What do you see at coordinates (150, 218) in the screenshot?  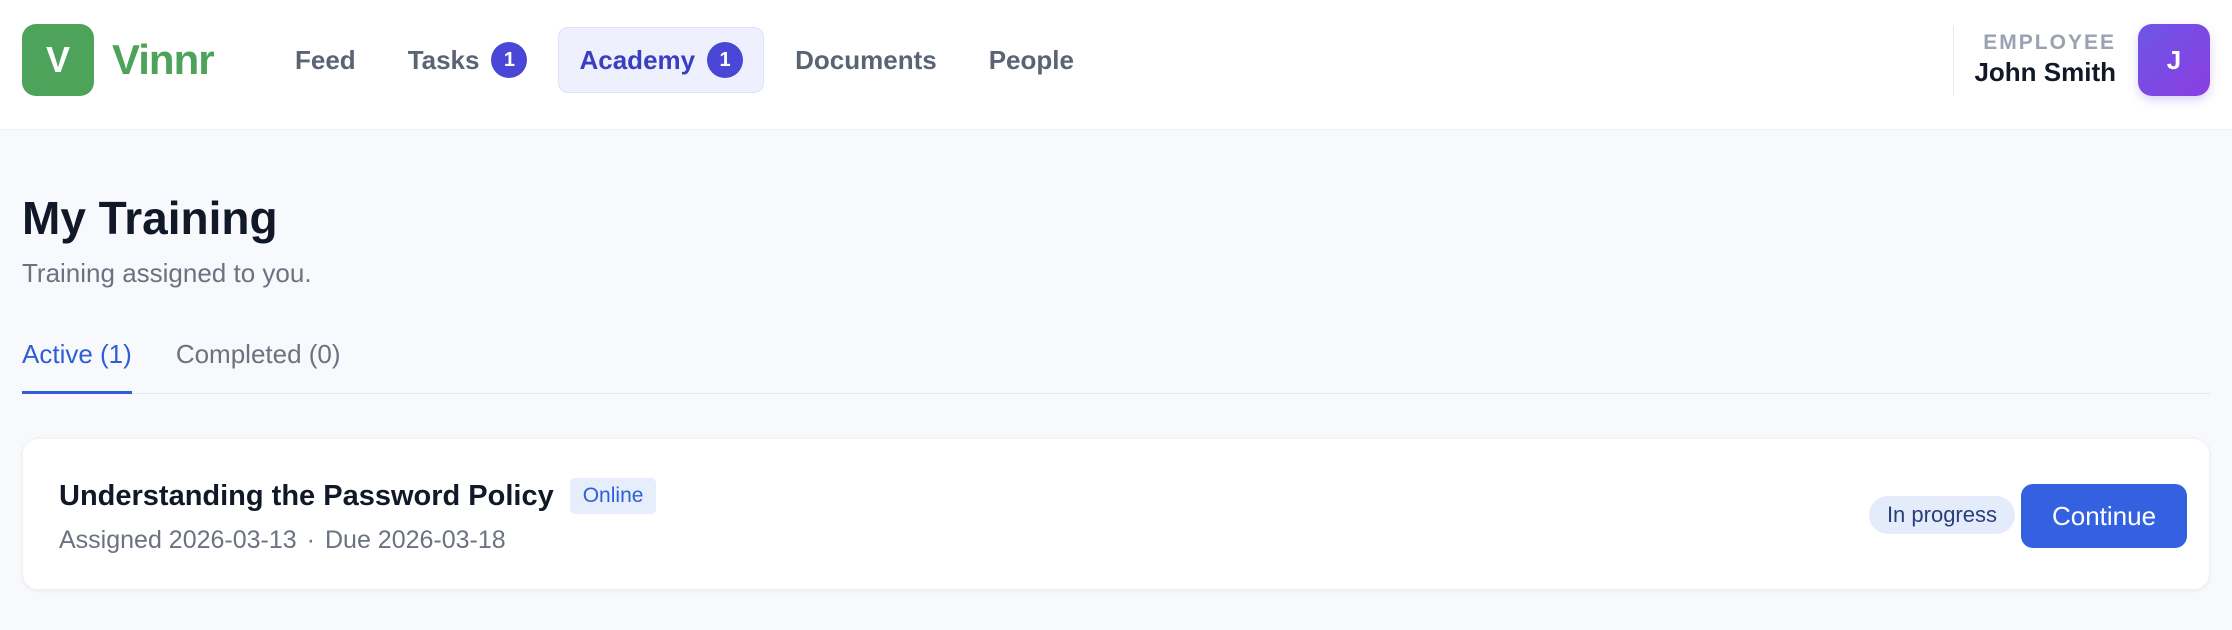 I see `page-title: My Training` at bounding box center [150, 218].